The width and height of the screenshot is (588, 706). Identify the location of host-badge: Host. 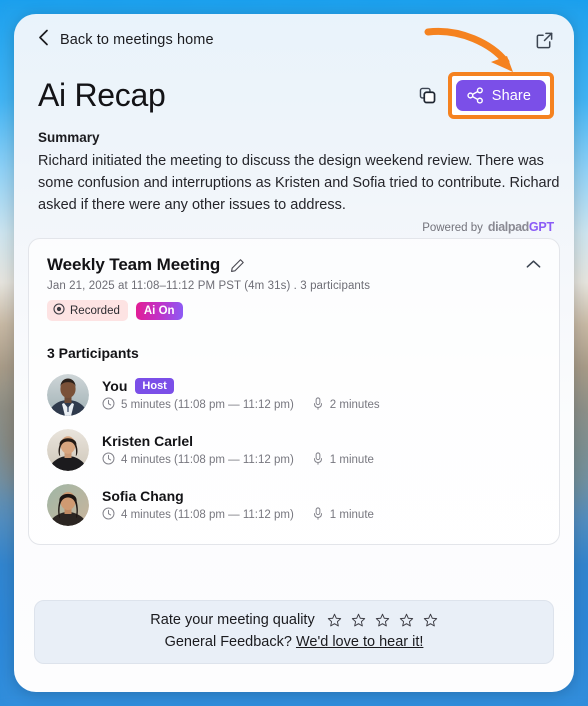
(154, 385).